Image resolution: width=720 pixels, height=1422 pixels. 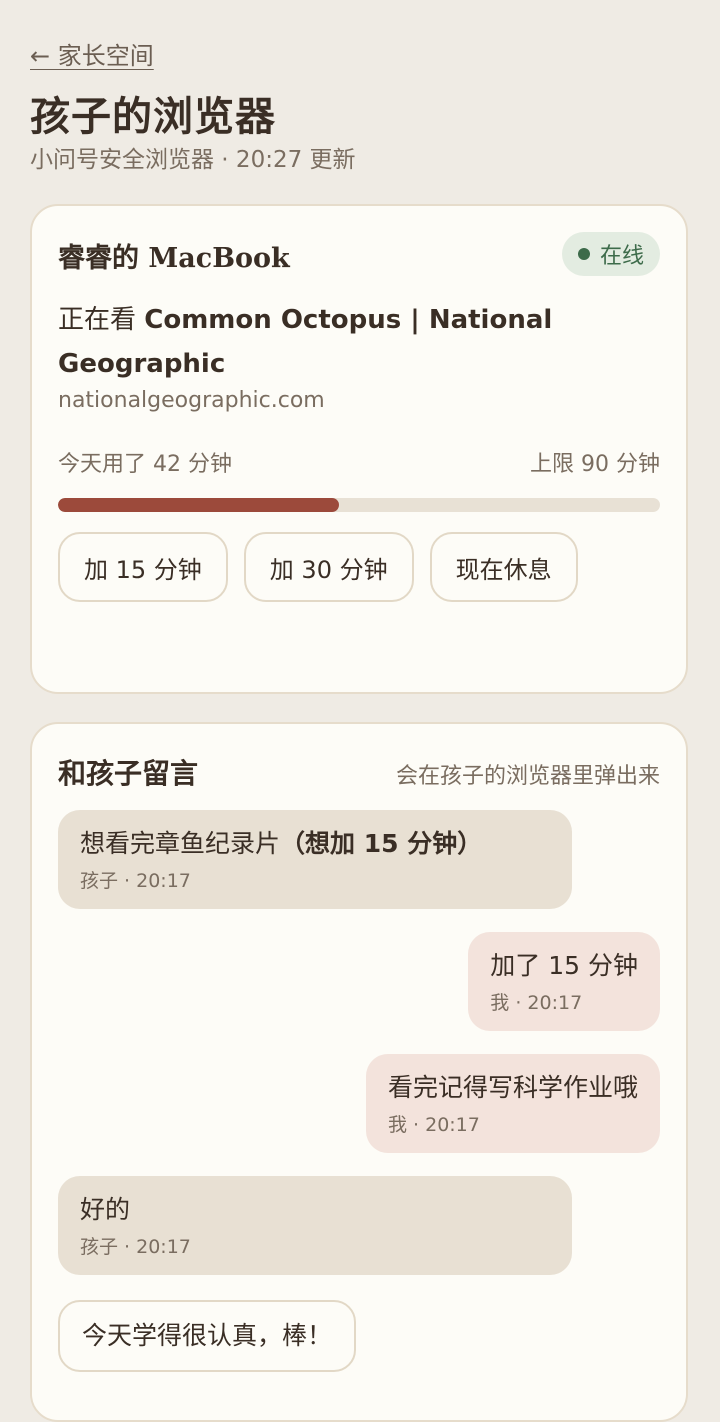 What do you see at coordinates (315, 1225) in the screenshot?
I see `message-bubble-child: 好的 孩子 · 20:17` at bounding box center [315, 1225].